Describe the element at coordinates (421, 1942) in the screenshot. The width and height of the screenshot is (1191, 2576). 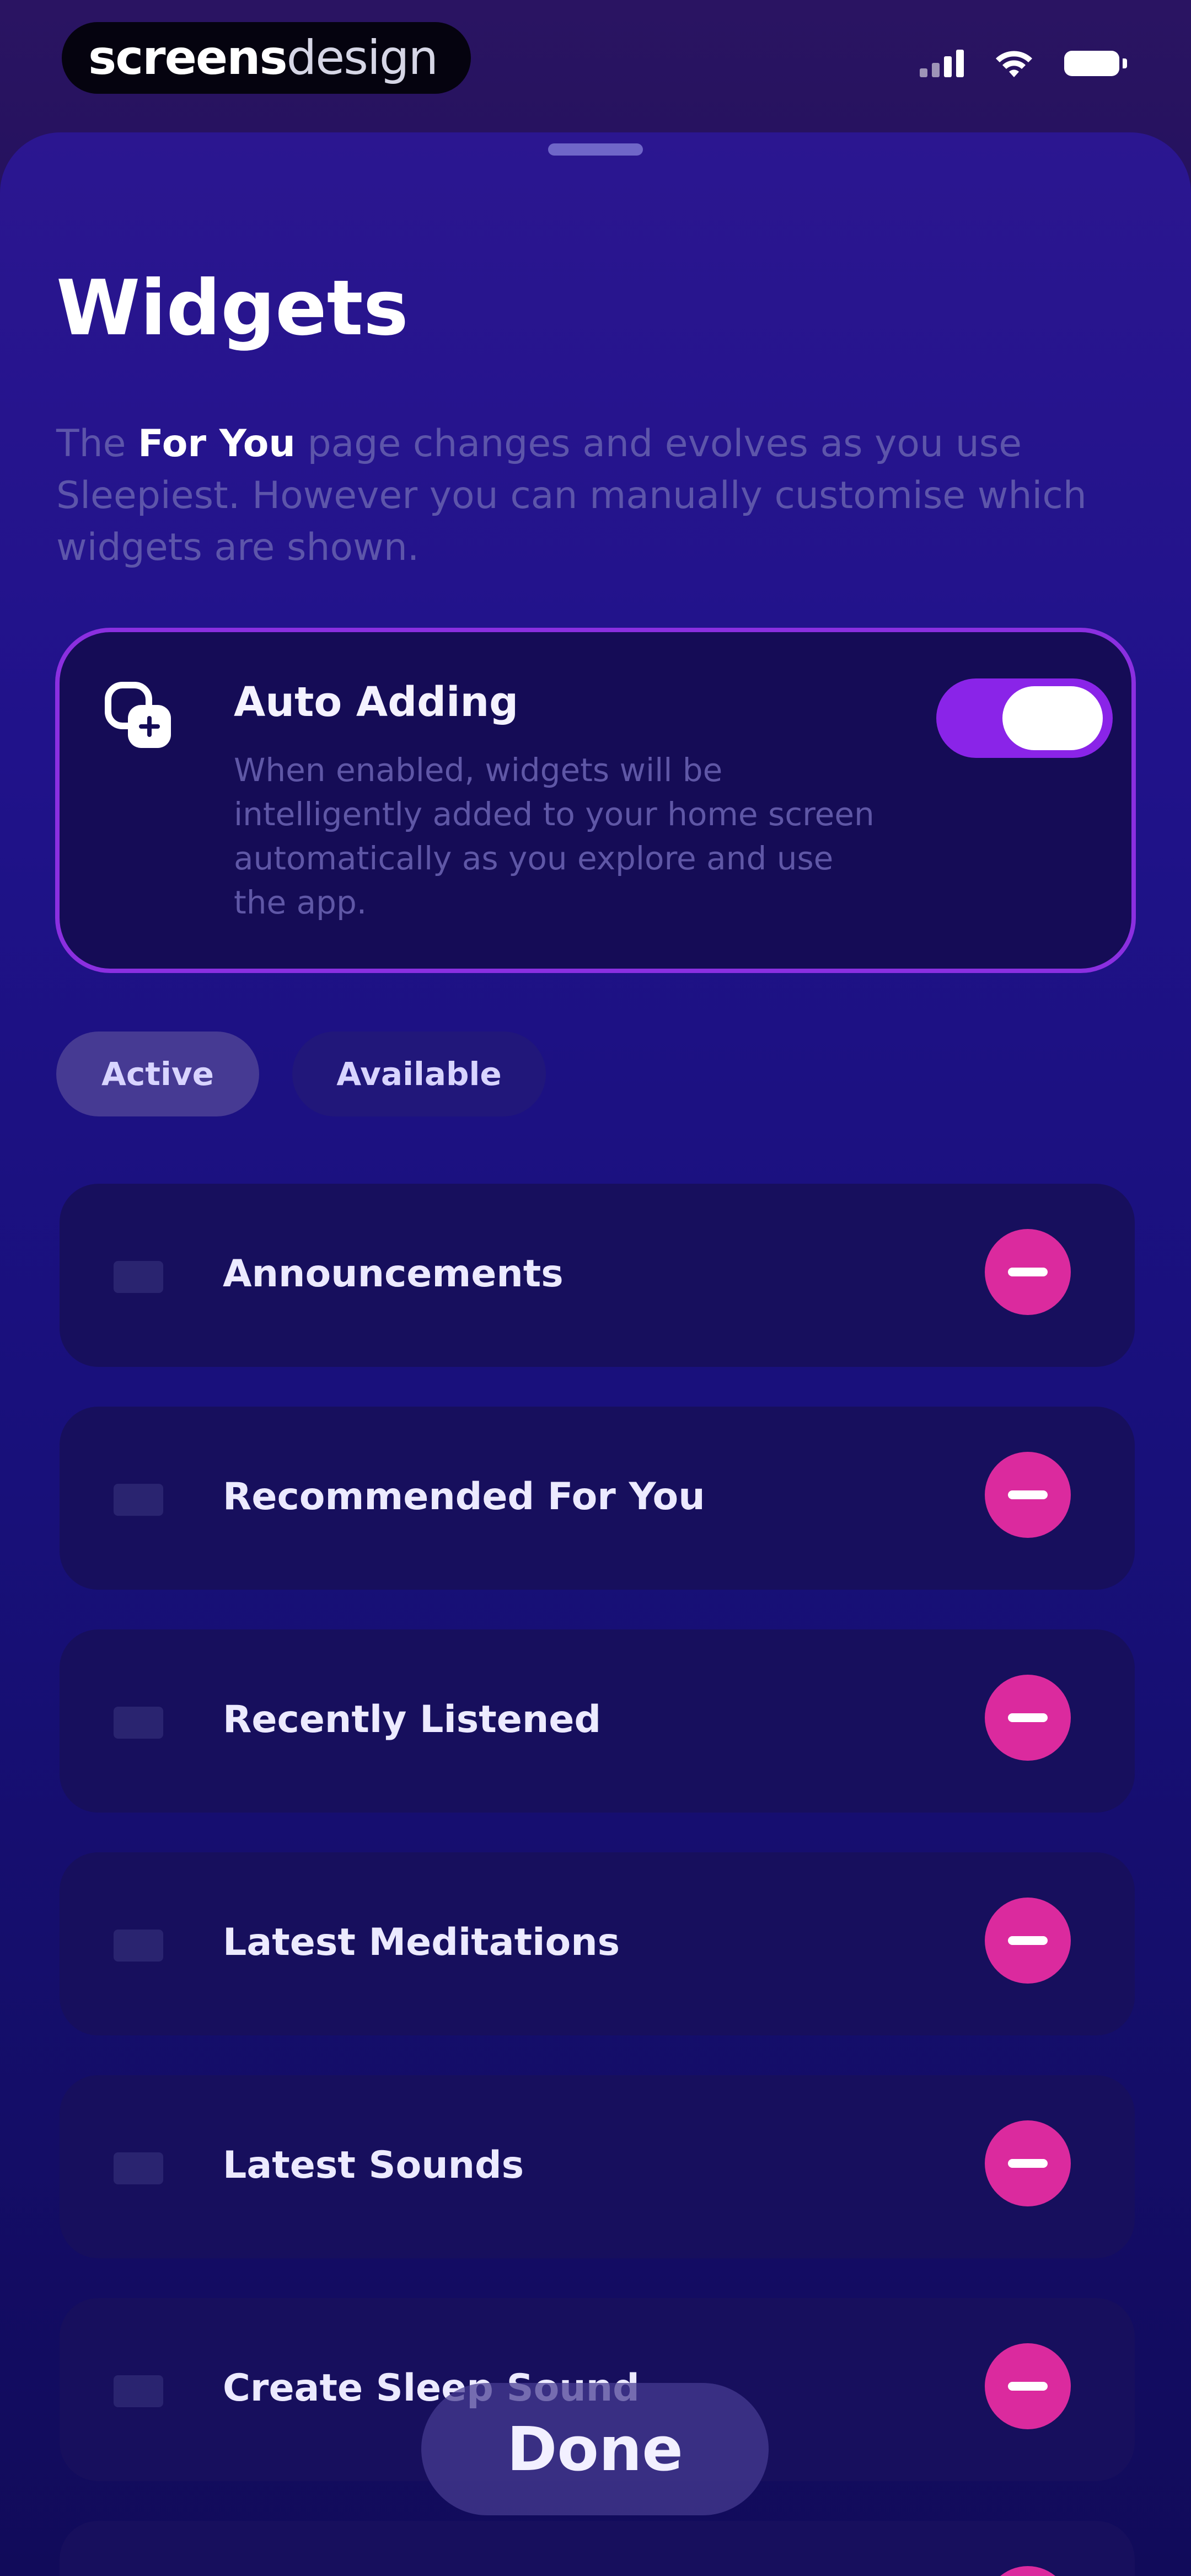
I see `widget-label: Latest Meditations` at that location.